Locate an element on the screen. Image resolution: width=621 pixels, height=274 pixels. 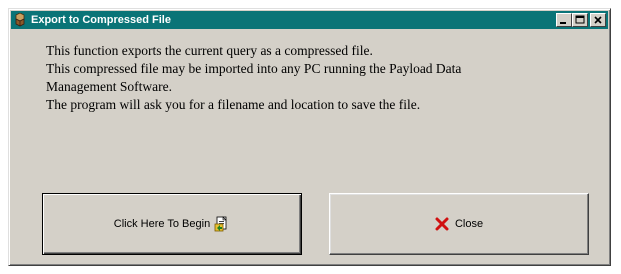
close-icon is located at coordinates (598, 20).